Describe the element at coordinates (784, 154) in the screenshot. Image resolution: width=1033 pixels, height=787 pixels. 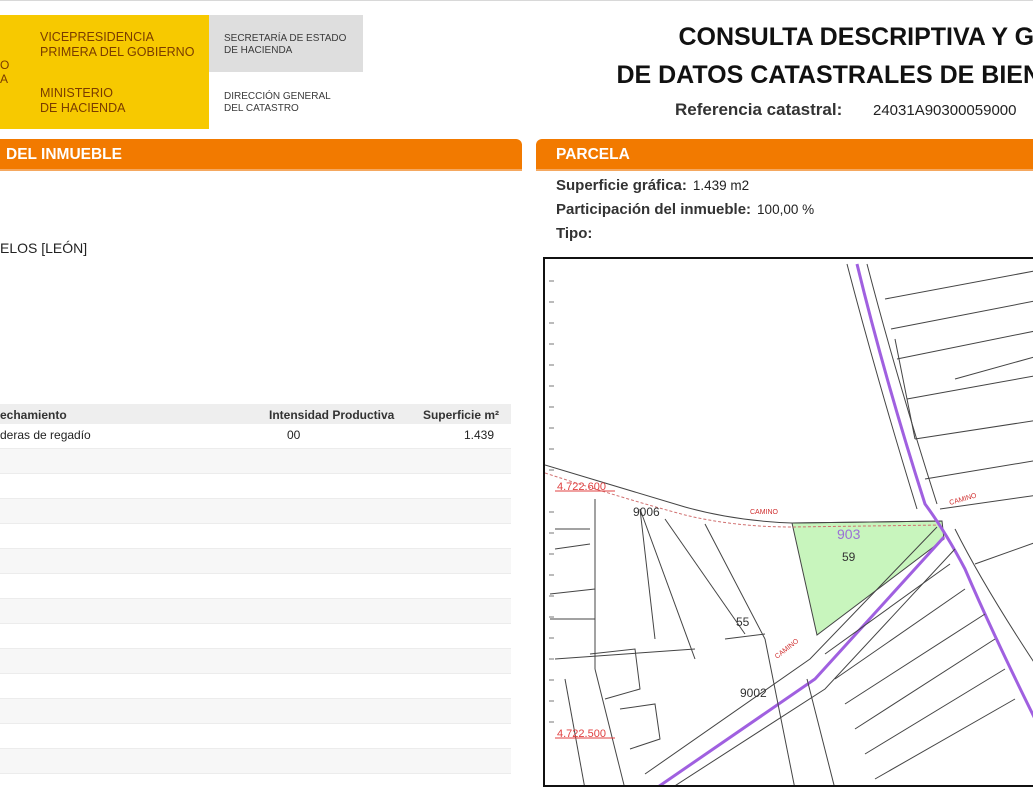
I see `section-header-parcela: PARCELA` at that location.